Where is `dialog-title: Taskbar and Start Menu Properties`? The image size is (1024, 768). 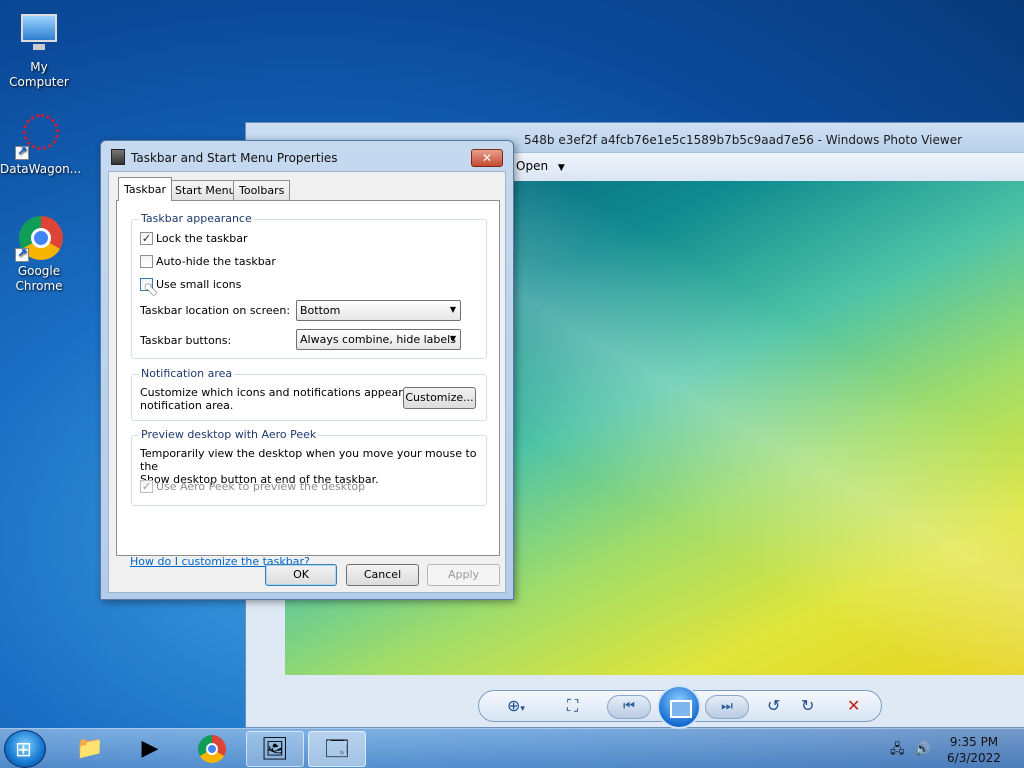 dialog-title: Taskbar and Start Menu Properties is located at coordinates (234, 158).